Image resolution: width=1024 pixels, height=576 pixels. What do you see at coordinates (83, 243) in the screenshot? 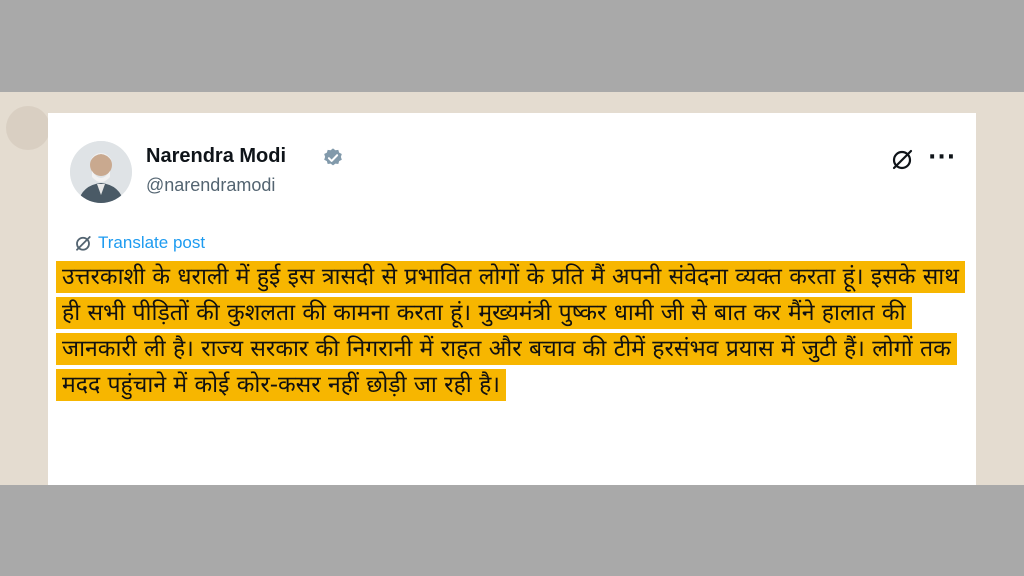
I see `translate-icon` at bounding box center [83, 243].